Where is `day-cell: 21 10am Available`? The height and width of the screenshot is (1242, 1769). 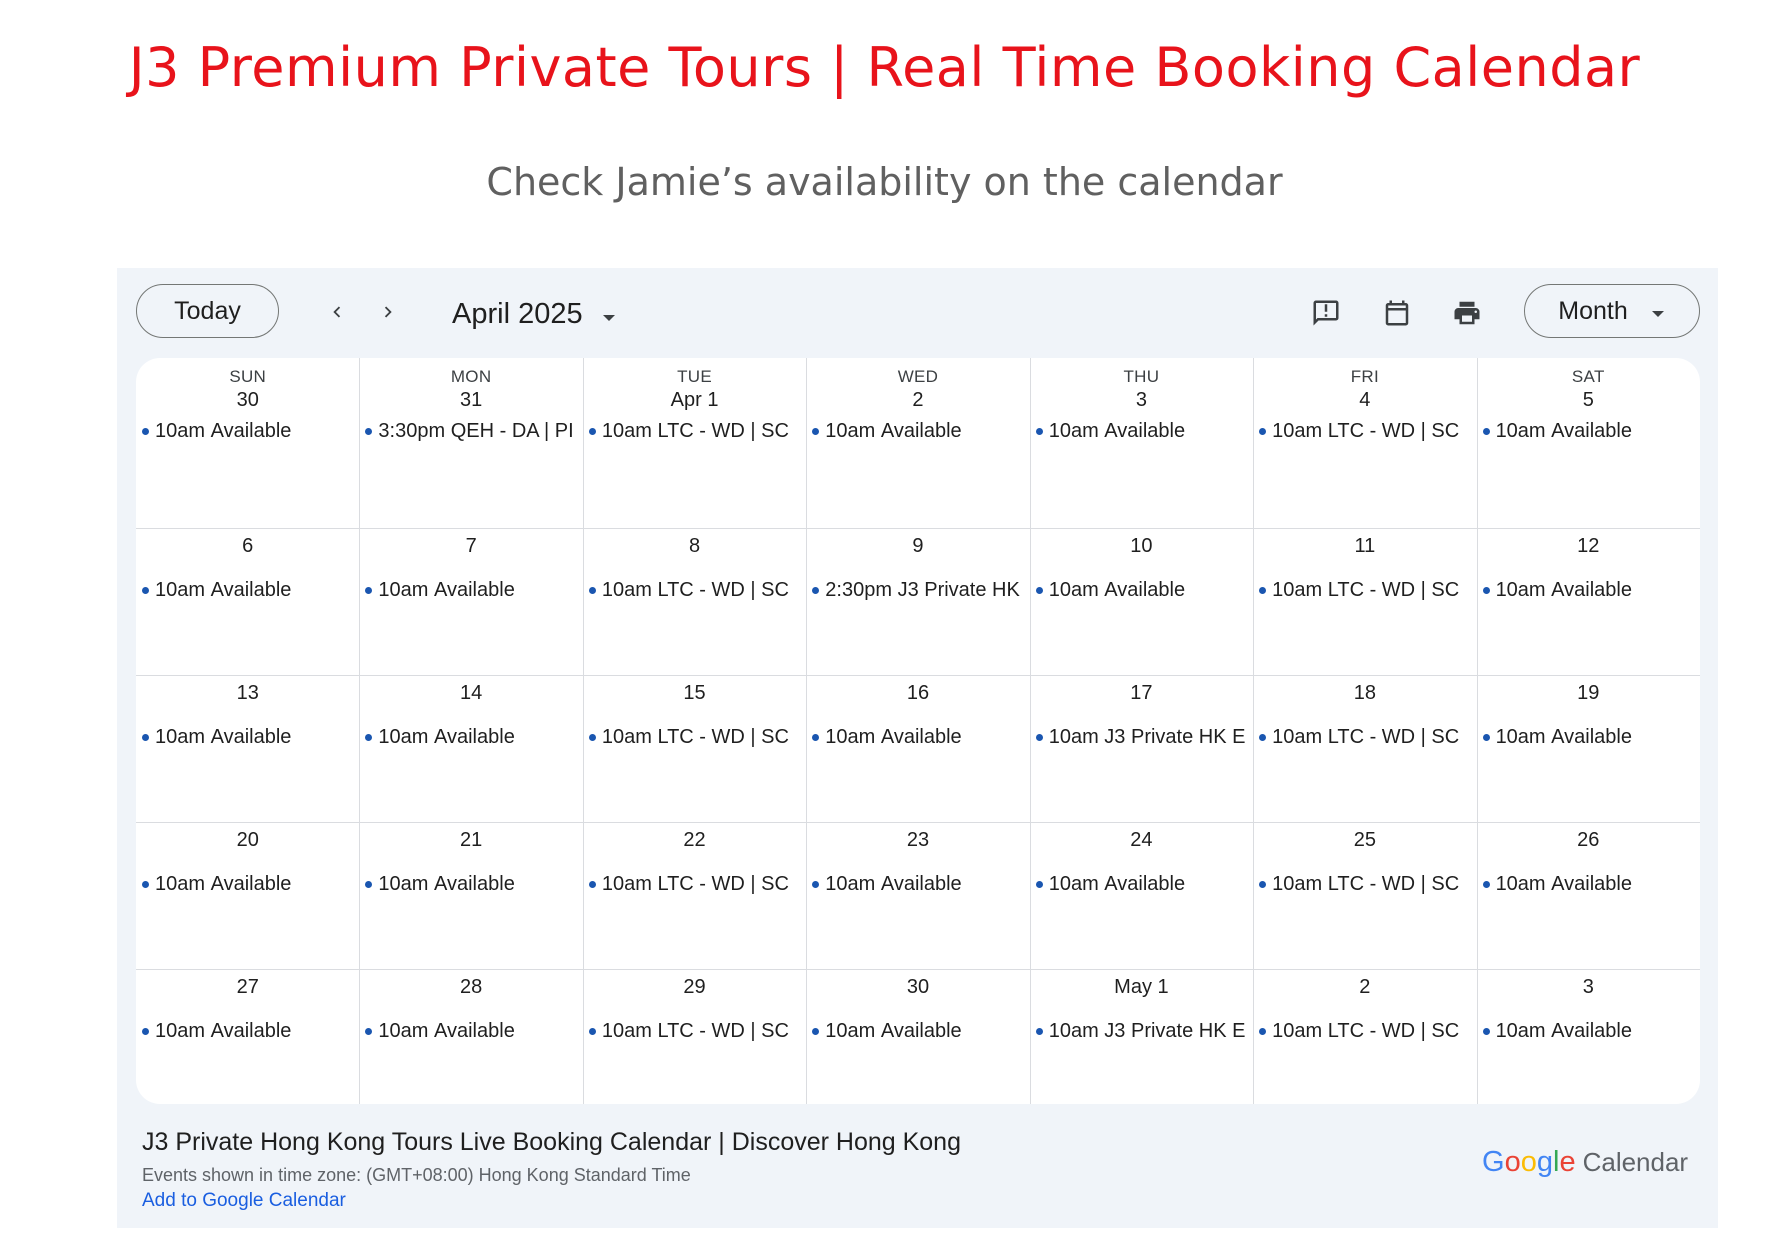 day-cell: 21 10am Available is located at coordinates (470, 895).